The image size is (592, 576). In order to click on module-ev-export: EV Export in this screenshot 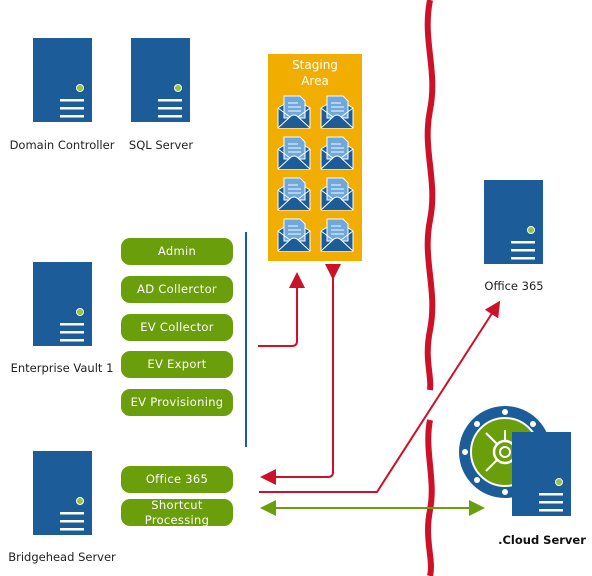, I will do `click(177, 364)`.